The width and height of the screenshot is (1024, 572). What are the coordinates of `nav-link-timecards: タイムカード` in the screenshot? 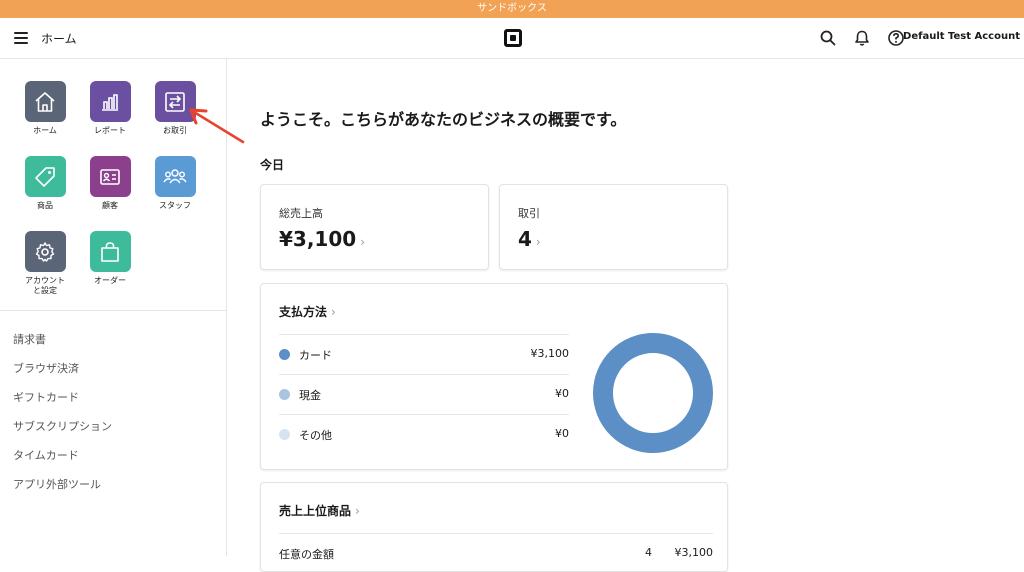 It's located at (46, 455).